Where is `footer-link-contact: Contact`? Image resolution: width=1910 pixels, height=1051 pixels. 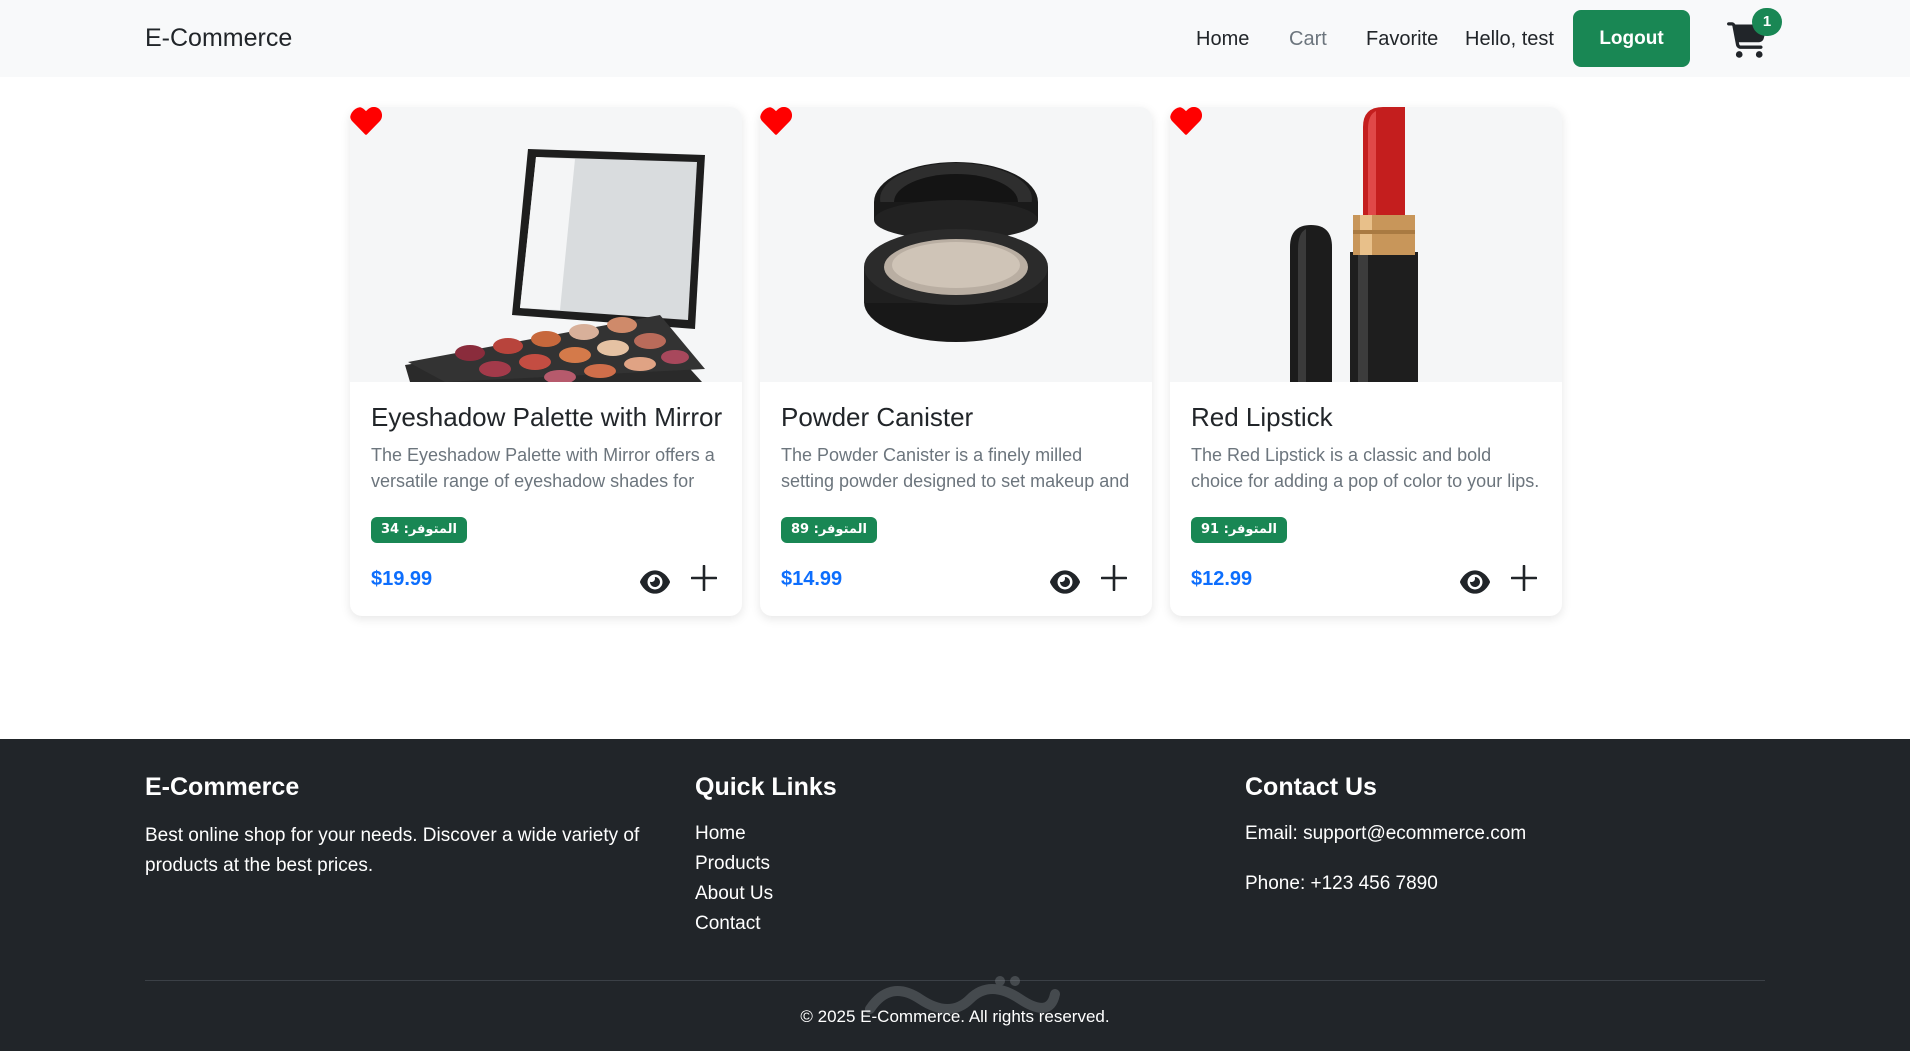 footer-link-contact: Contact is located at coordinates (727, 924).